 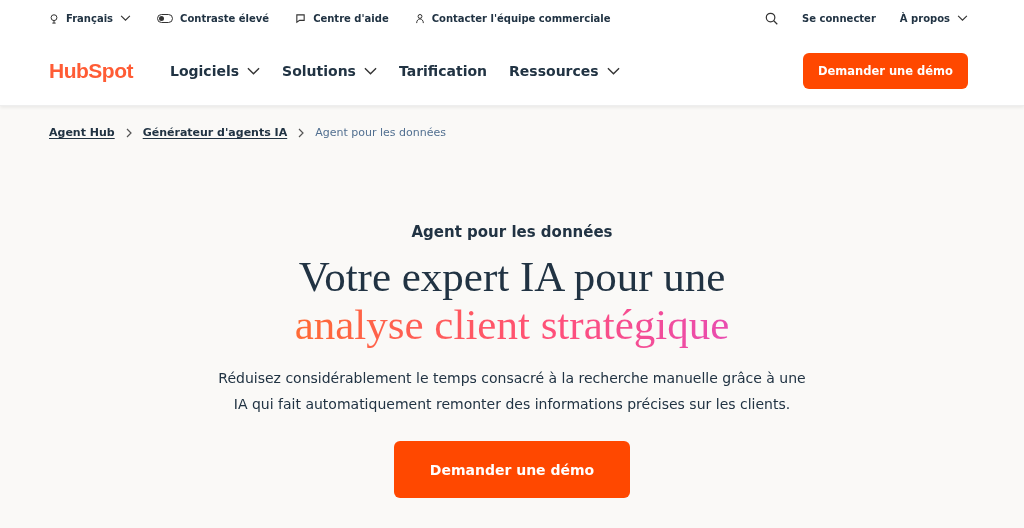 What do you see at coordinates (443, 70) in the screenshot?
I see `nav-menu-item: Tarification` at bounding box center [443, 70].